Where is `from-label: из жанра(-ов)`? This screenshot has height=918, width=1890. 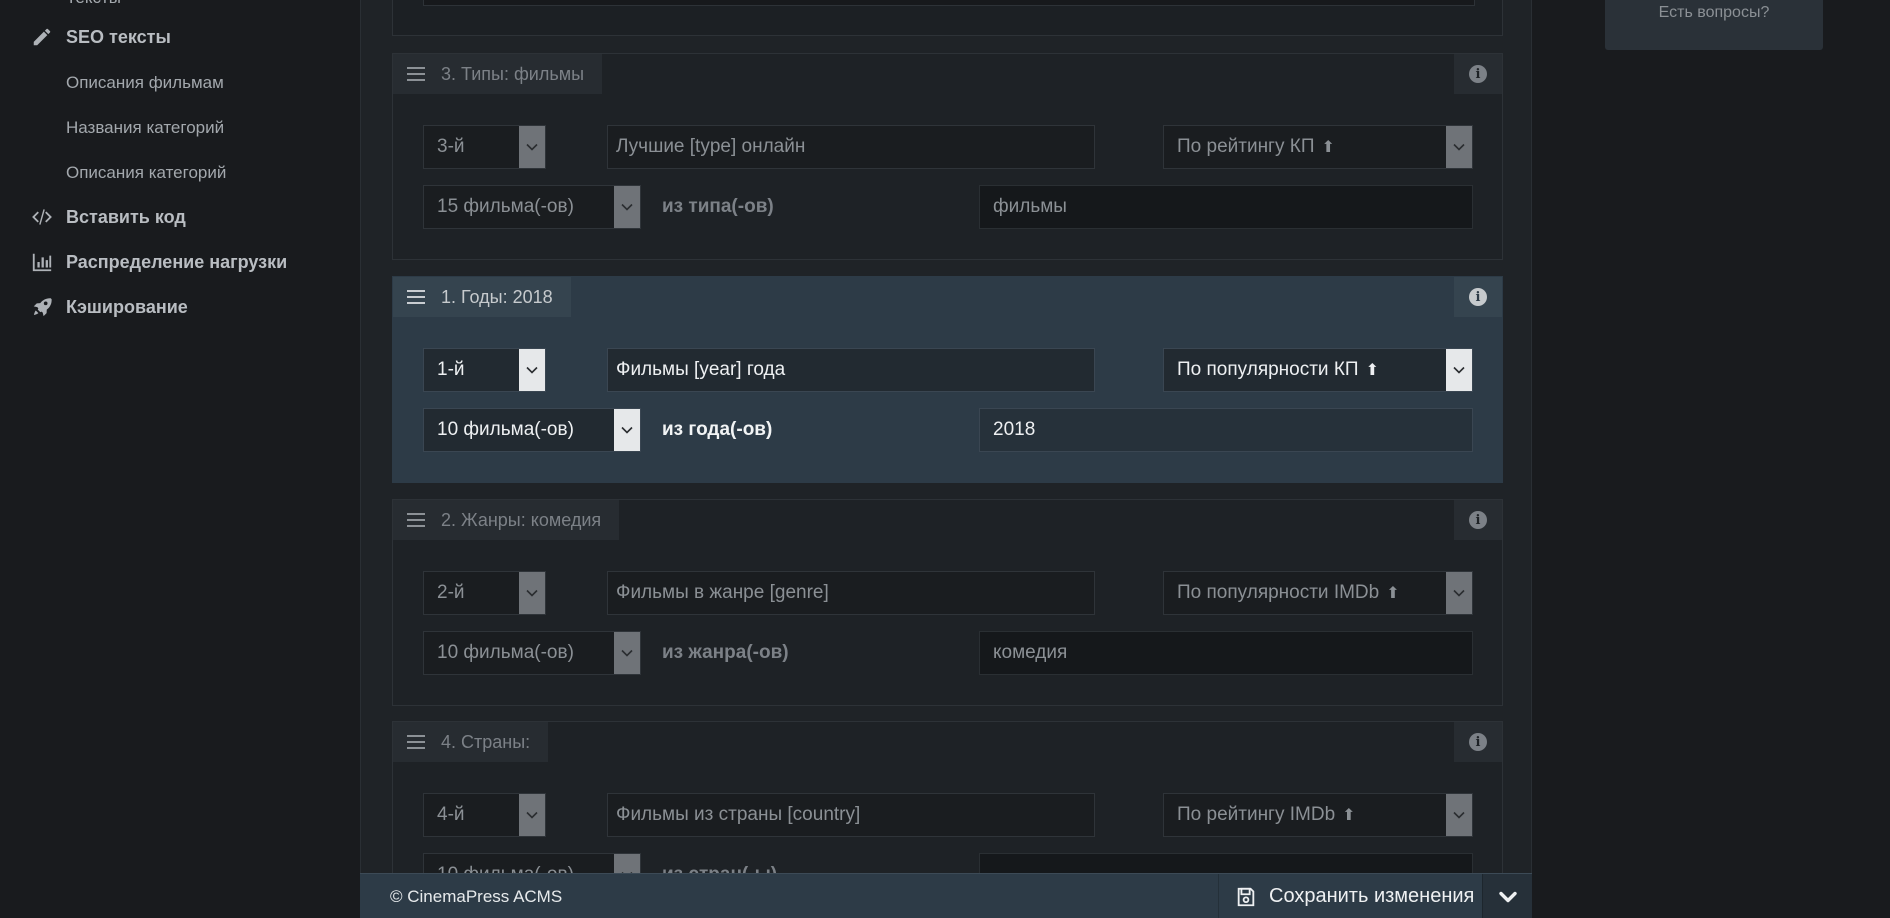 from-label: из жанра(-ов) is located at coordinates (725, 652).